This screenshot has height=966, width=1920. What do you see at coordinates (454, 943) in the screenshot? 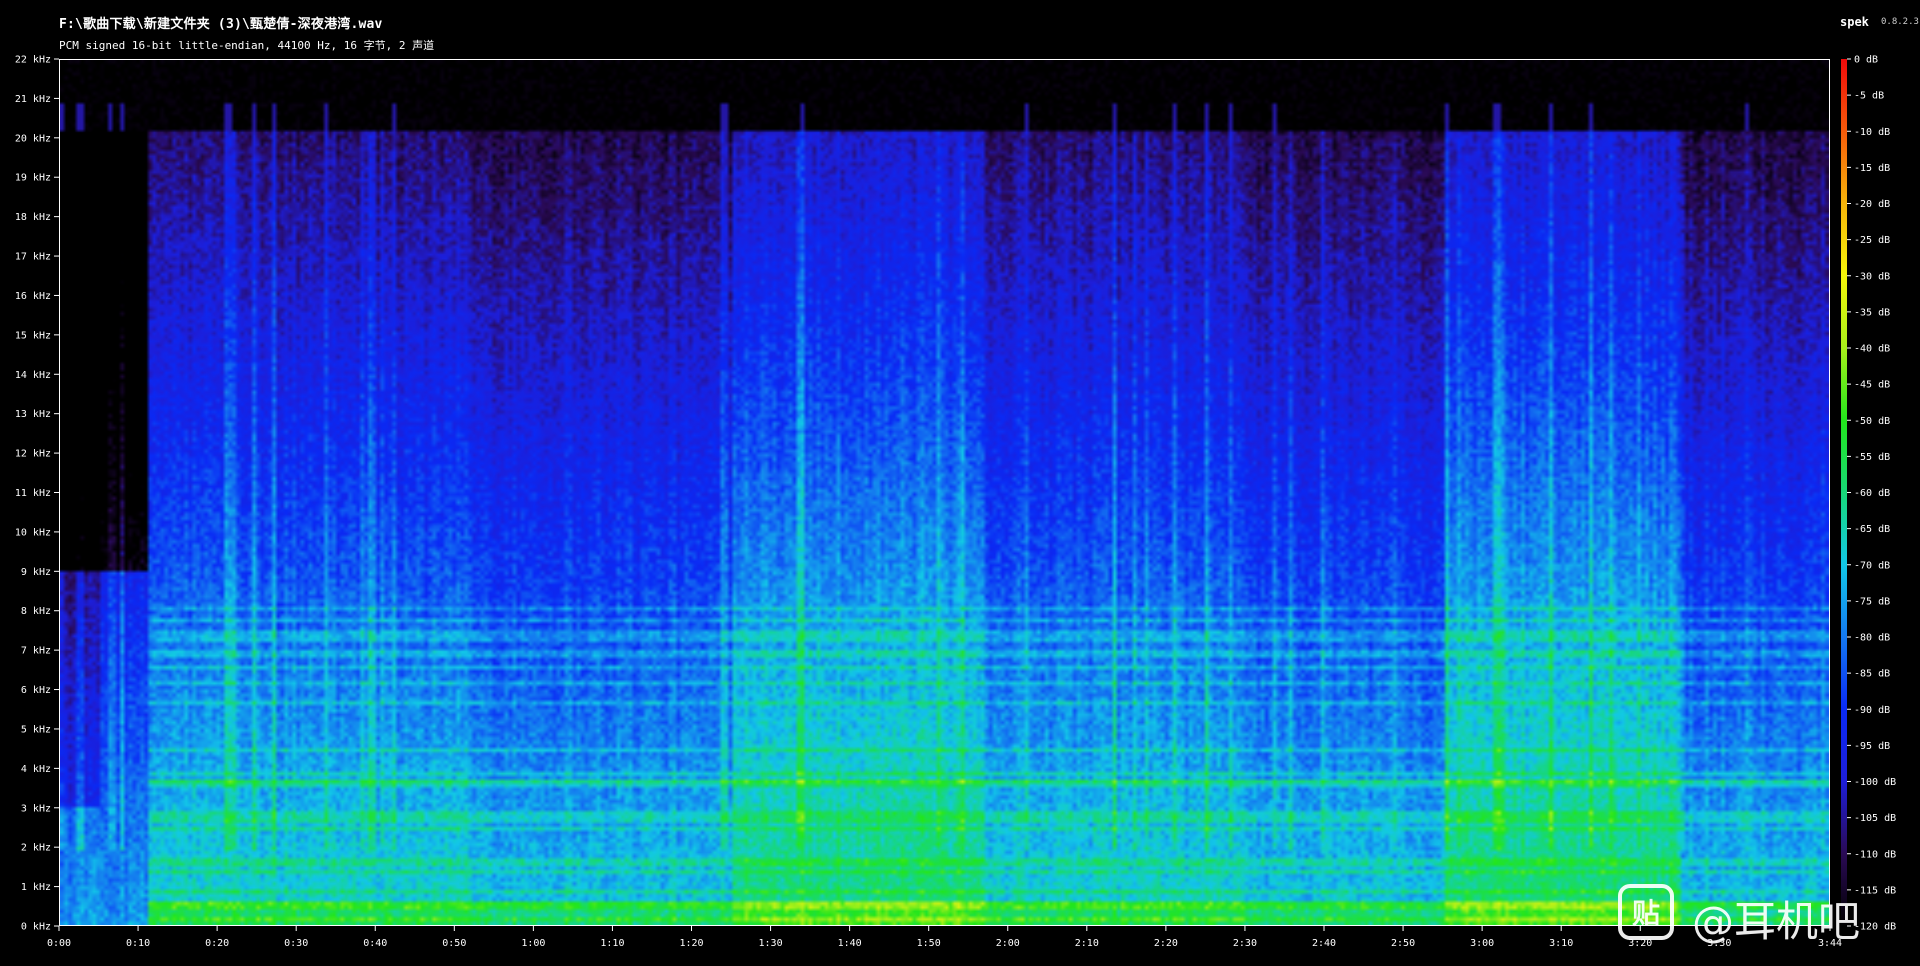
I see `x-tick-label: 0:50` at bounding box center [454, 943].